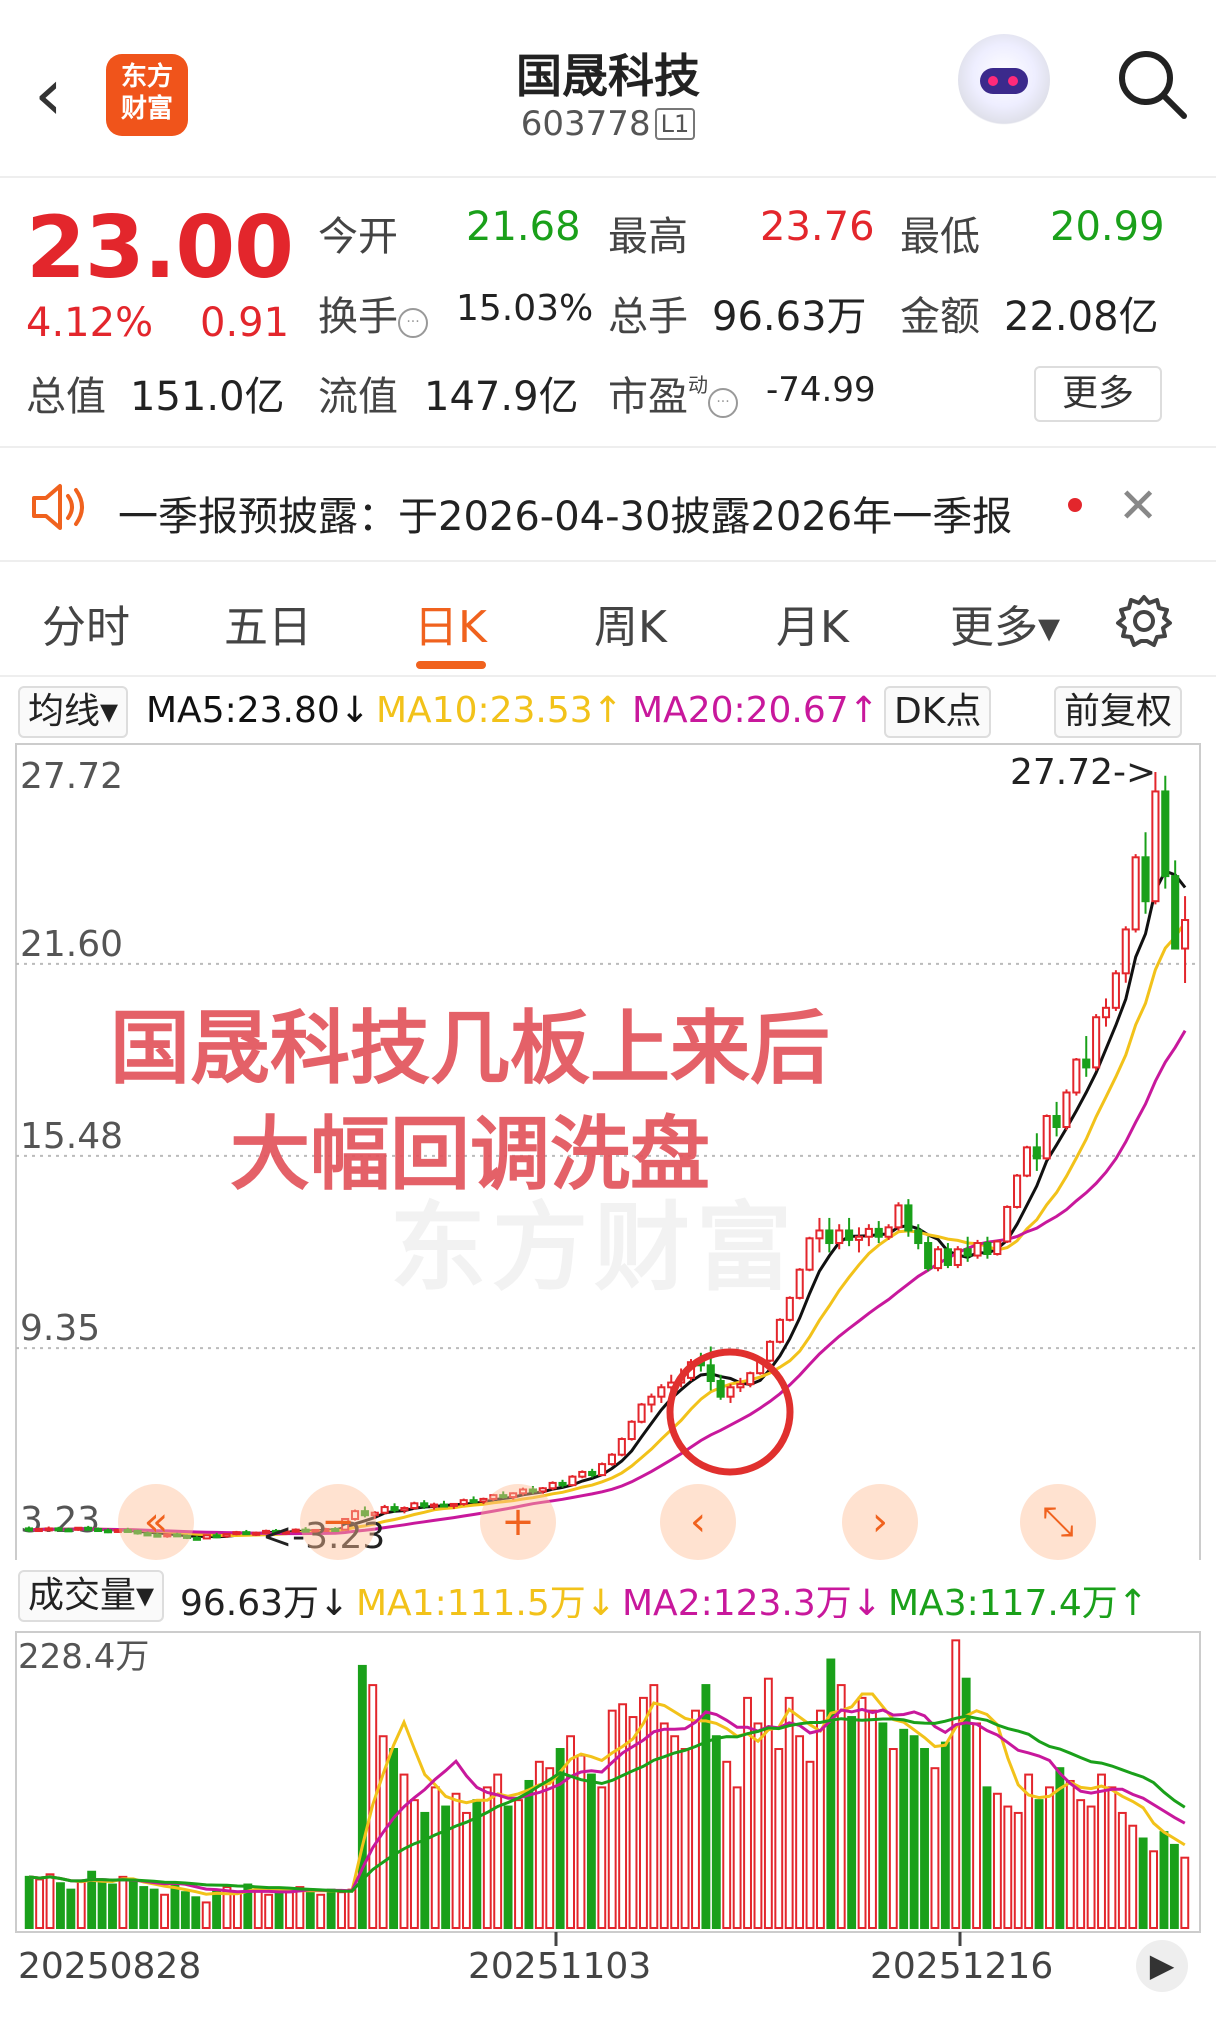  I want to click on date-label-2: 20251103, so click(560, 1966).